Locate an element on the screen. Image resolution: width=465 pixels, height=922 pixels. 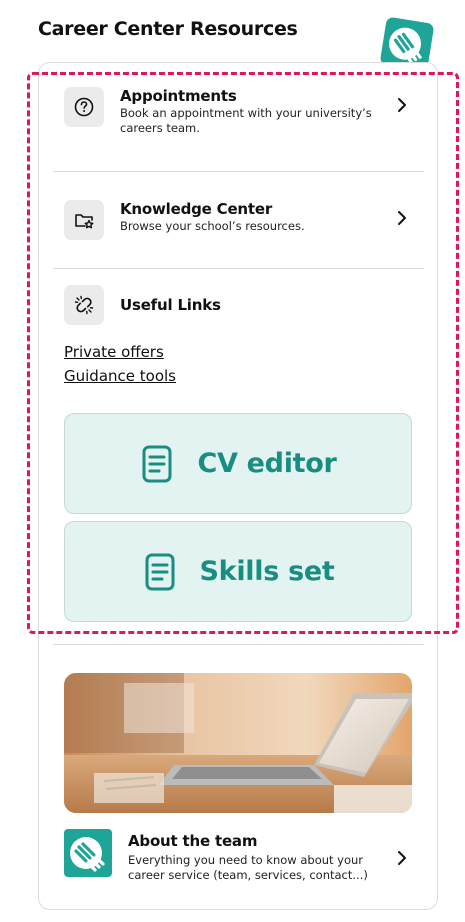
cv-editor-button: CV editor is located at coordinates (238, 463).